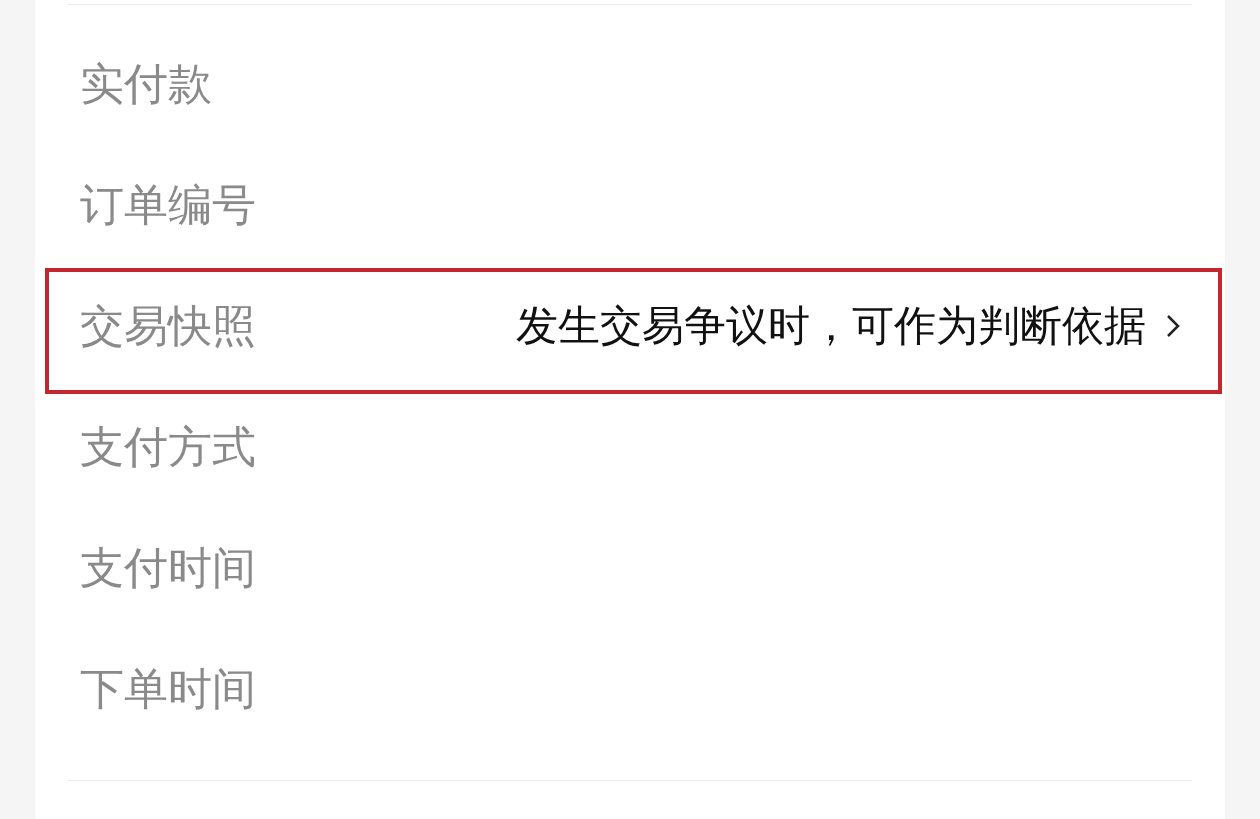 This screenshot has width=1260, height=819. I want to click on chevron-right-icon, so click(1173, 325).